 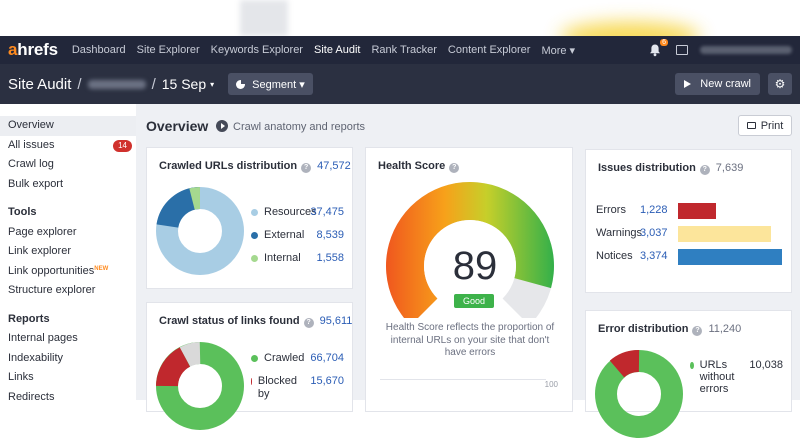 I want to click on issues-total: 7,639, so click(x=729, y=168).